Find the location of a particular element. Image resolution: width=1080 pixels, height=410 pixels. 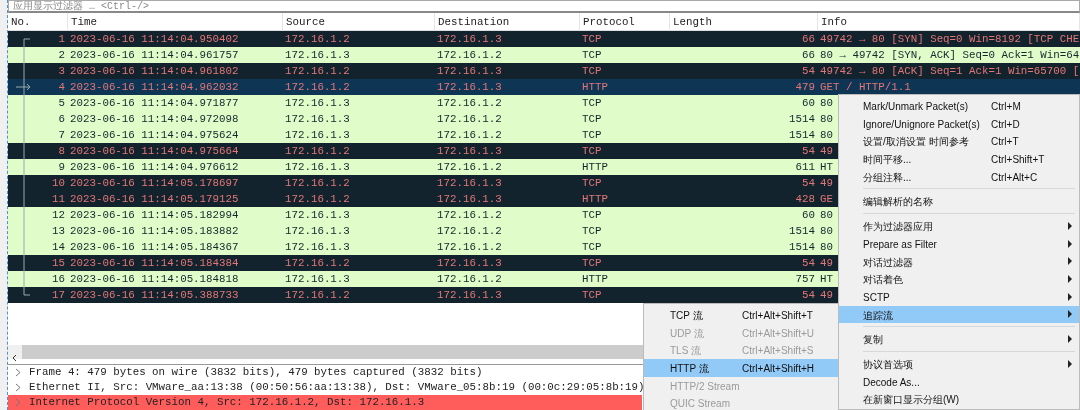

table-cell: 14 is located at coordinates (58, 247).